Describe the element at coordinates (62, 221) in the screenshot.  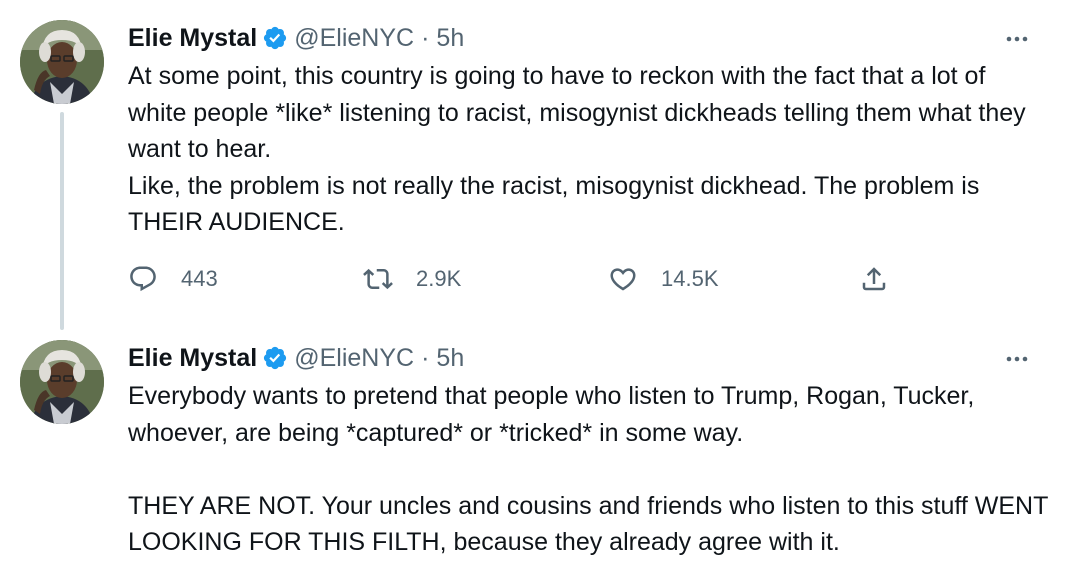
I see `thread-connector-line` at that location.